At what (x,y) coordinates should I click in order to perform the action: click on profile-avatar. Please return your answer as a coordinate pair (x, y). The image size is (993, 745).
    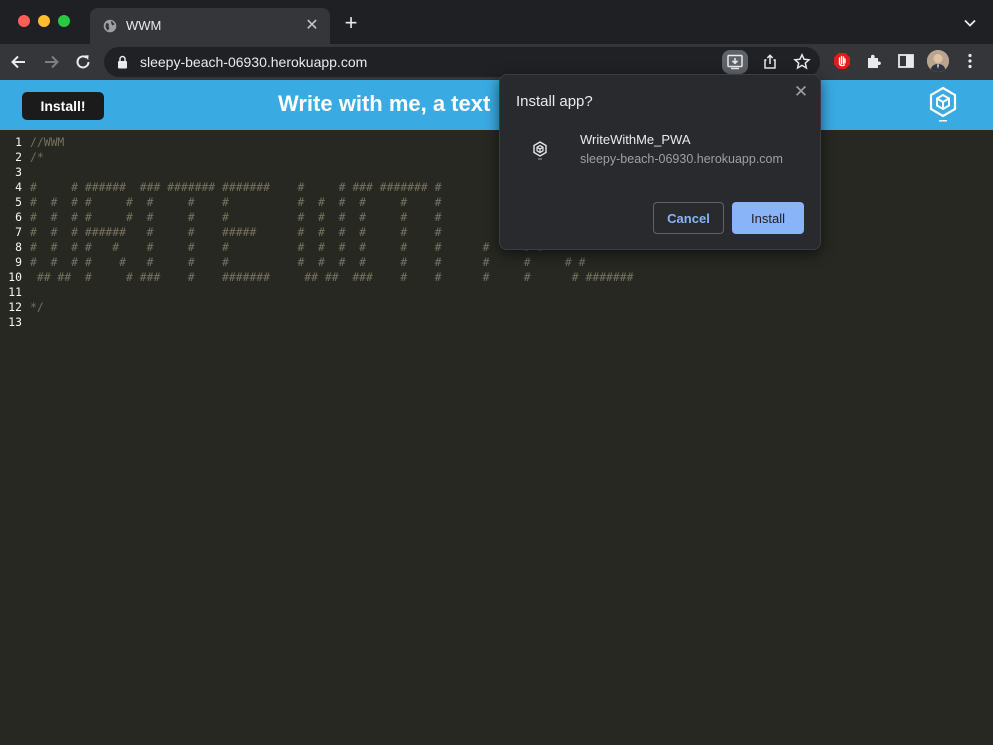
    Looking at the image, I should click on (938, 61).